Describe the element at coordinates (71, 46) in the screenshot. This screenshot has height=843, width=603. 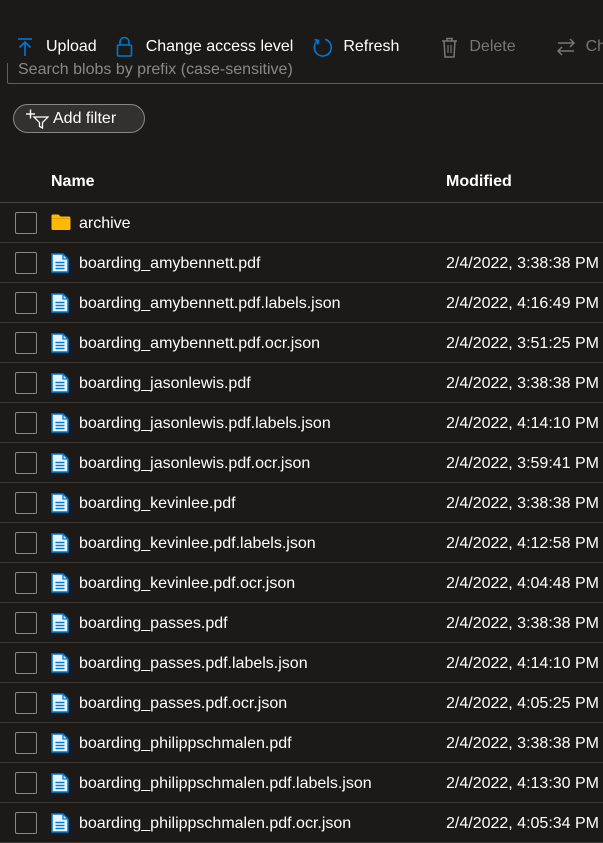
I see `upload-label: Upload` at that location.